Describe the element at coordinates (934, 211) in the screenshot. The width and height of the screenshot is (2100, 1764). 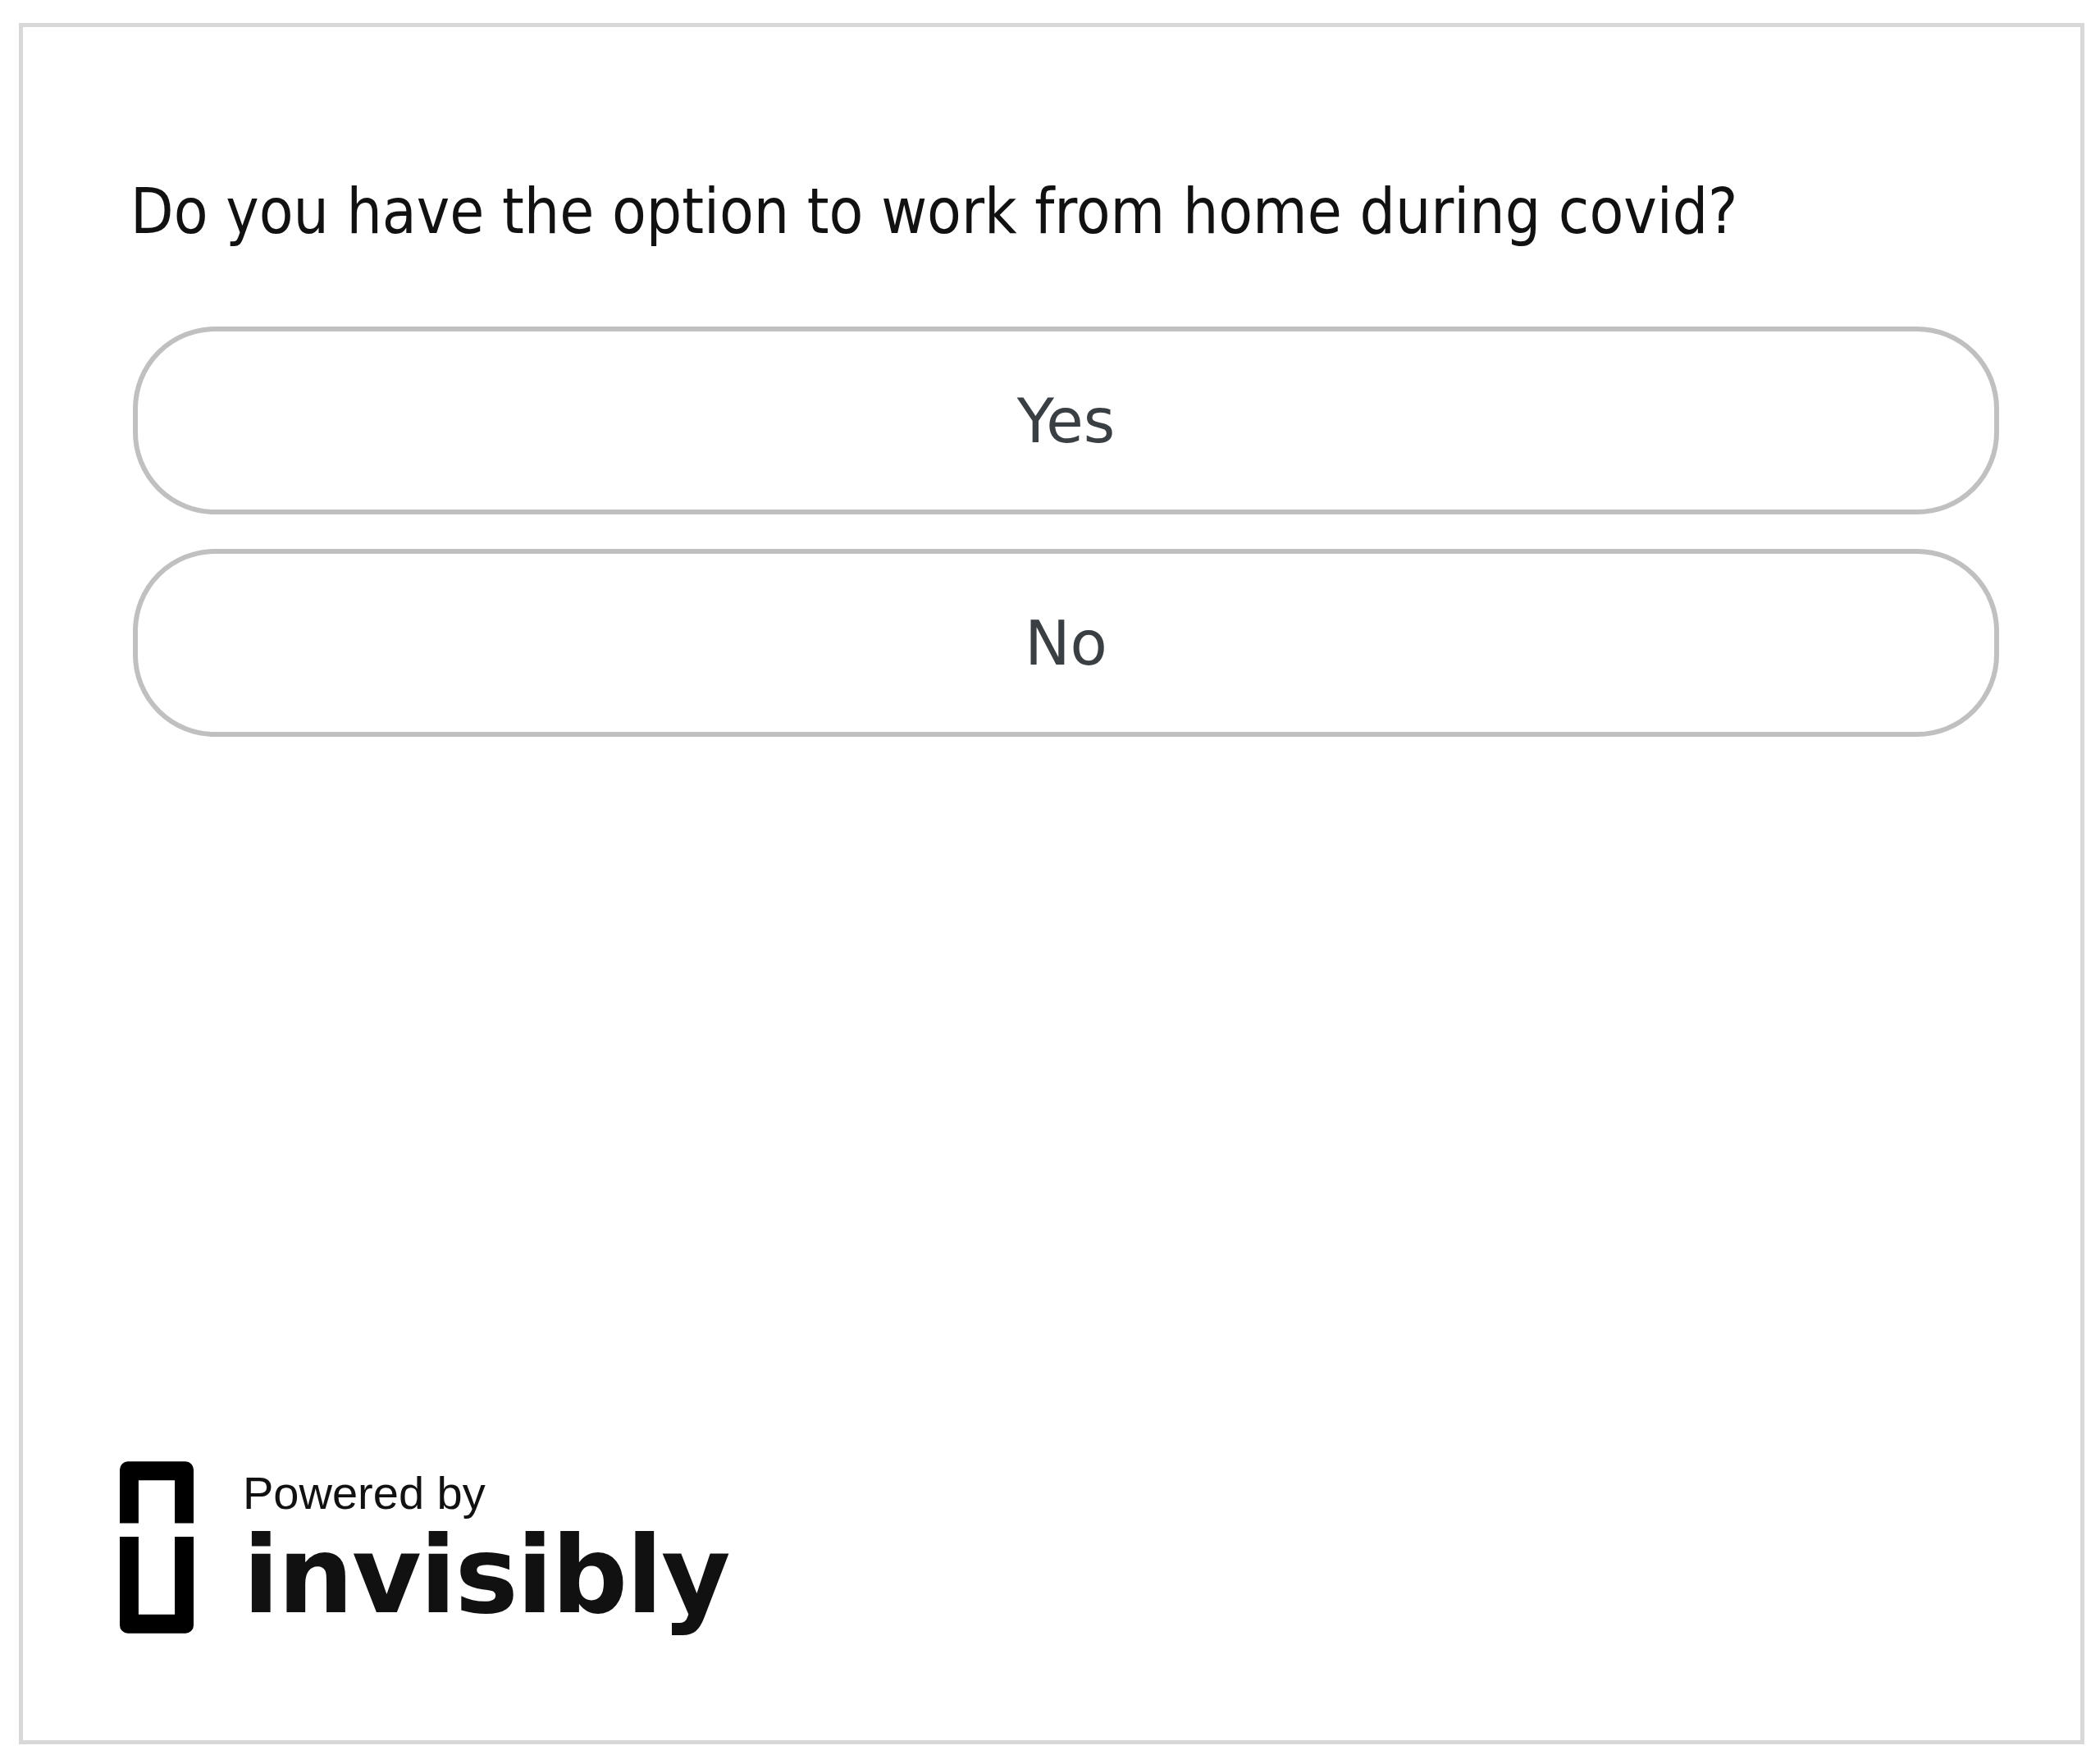
I see `question-text: Do you have the option to work from home during covid?` at that location.